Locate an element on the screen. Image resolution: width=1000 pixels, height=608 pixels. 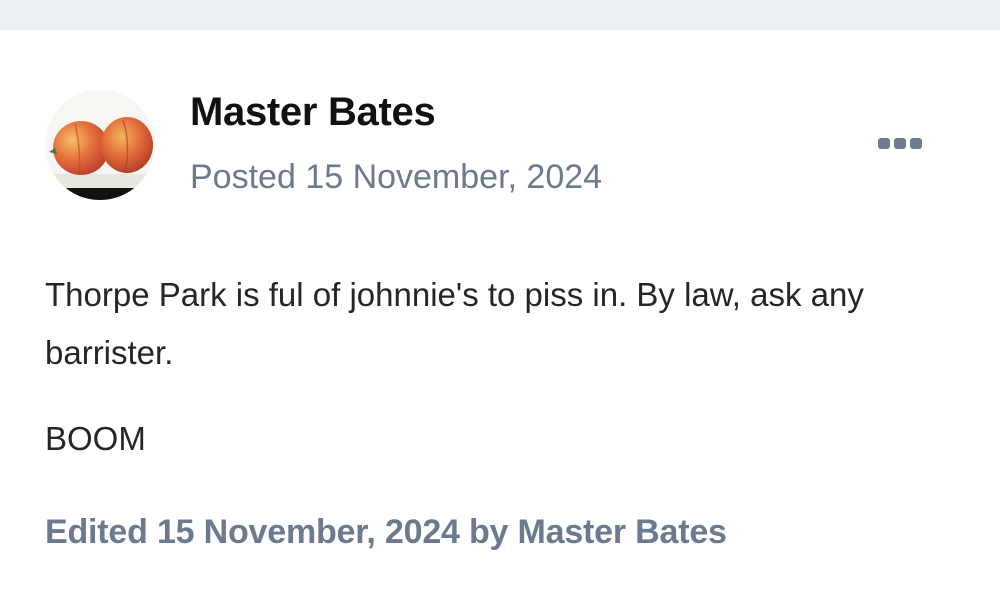
post-paragraph: BOOM is located at coordinates (95, 438).